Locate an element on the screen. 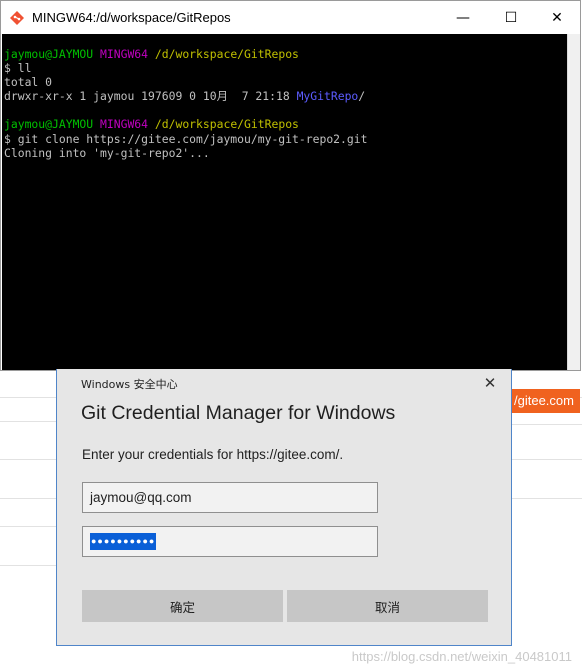 The height and width of the screenshot is (672, 582). ok-button-label: 确定 is located at coordinates (182, 607).